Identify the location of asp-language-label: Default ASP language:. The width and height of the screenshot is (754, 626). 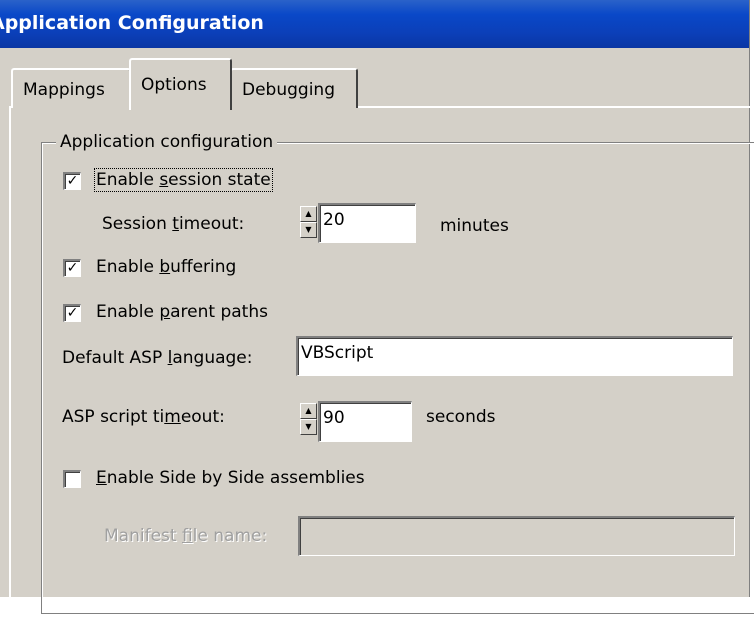
(157, 358).